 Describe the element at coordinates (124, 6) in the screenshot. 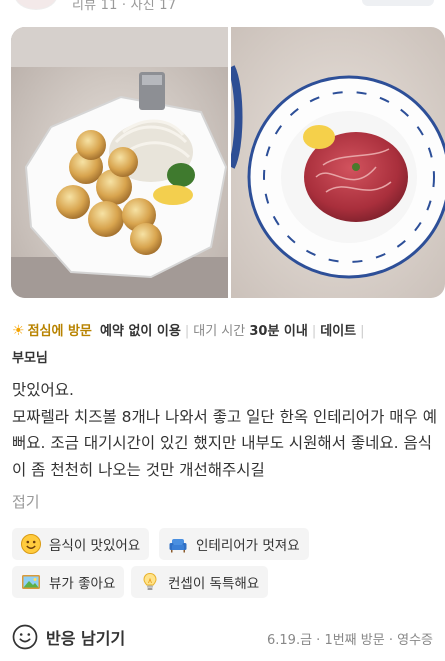

I see `reviewer-stats: 리뷰 11 · 사진 17` at that location.